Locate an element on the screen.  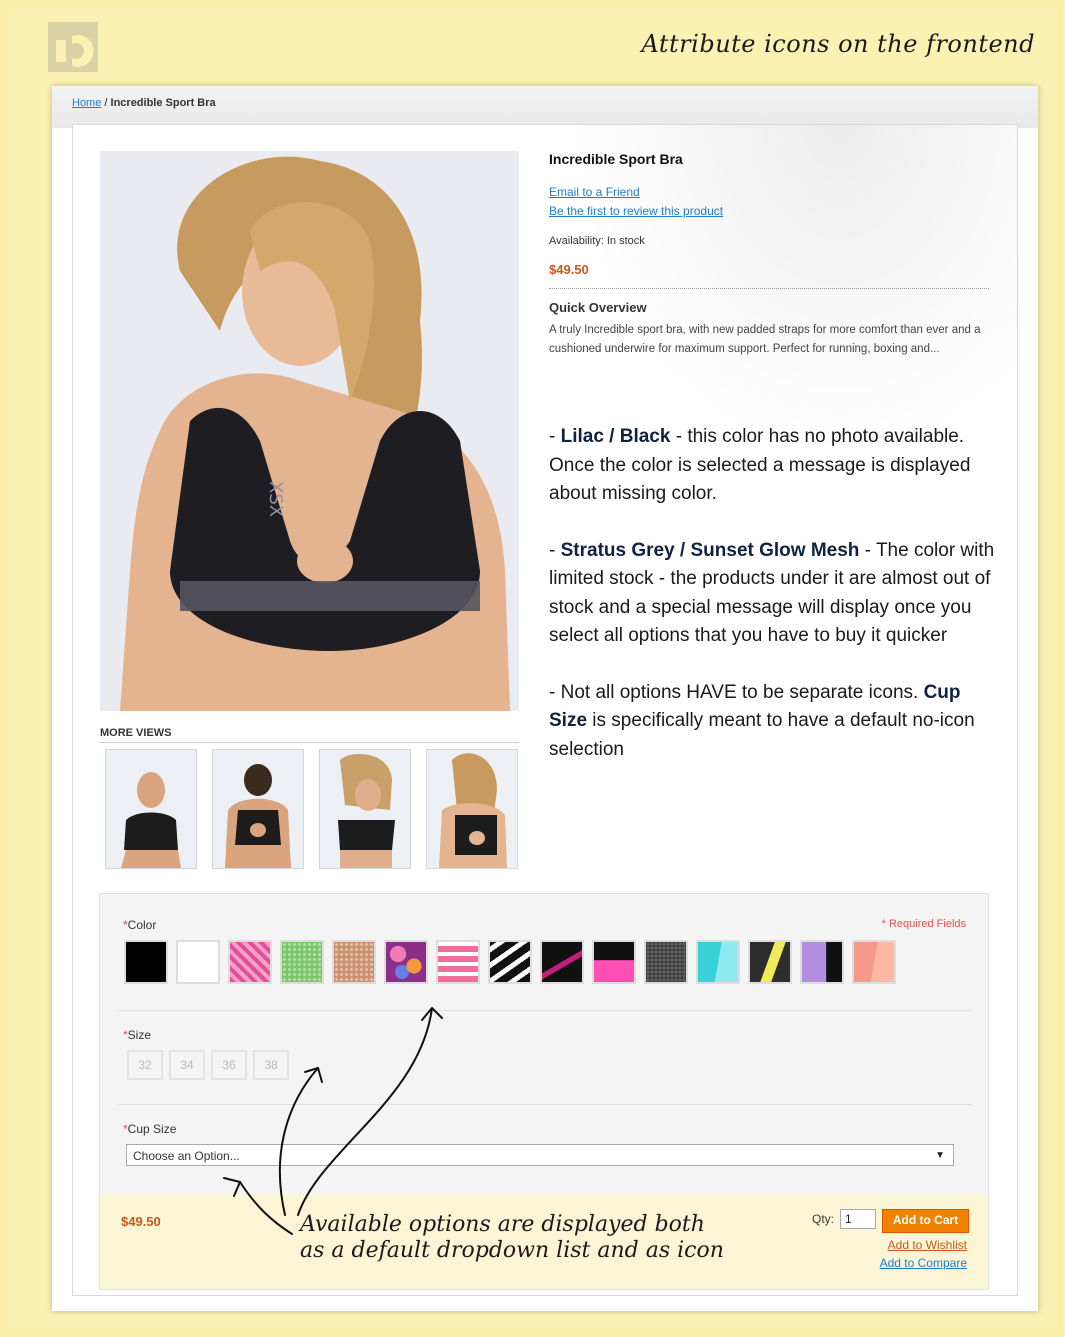
cart-price: $49.50 is located at coordinates (141, 1221).